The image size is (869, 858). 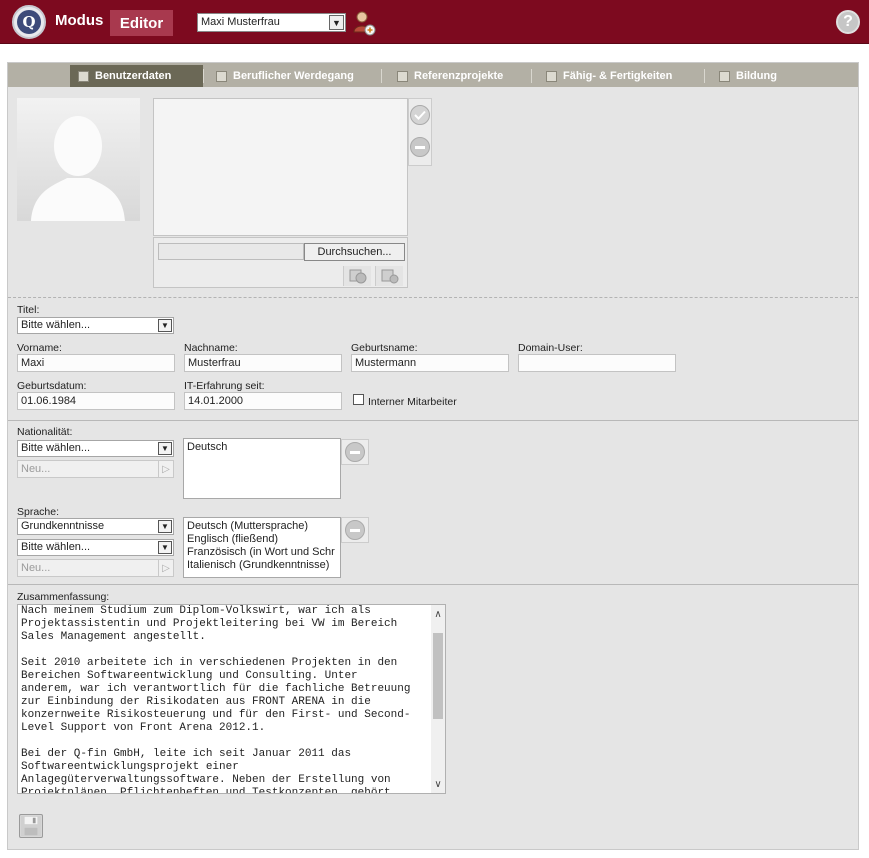 I want to click on profile-photo-placeholder, so click(x=78, y=159).